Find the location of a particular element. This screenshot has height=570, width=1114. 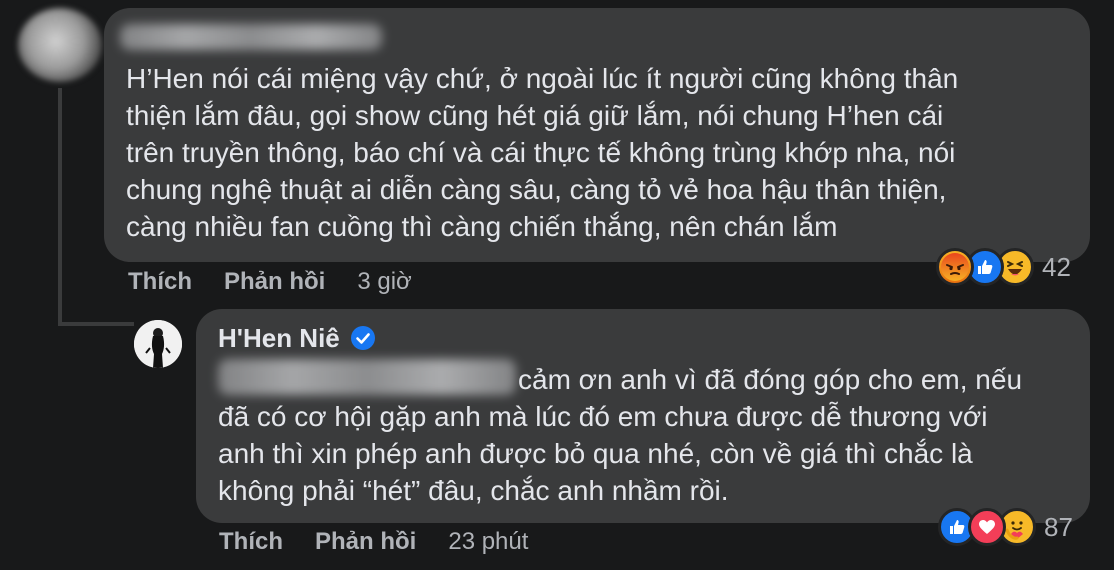

thread-line is located at coordinates (60, 207).